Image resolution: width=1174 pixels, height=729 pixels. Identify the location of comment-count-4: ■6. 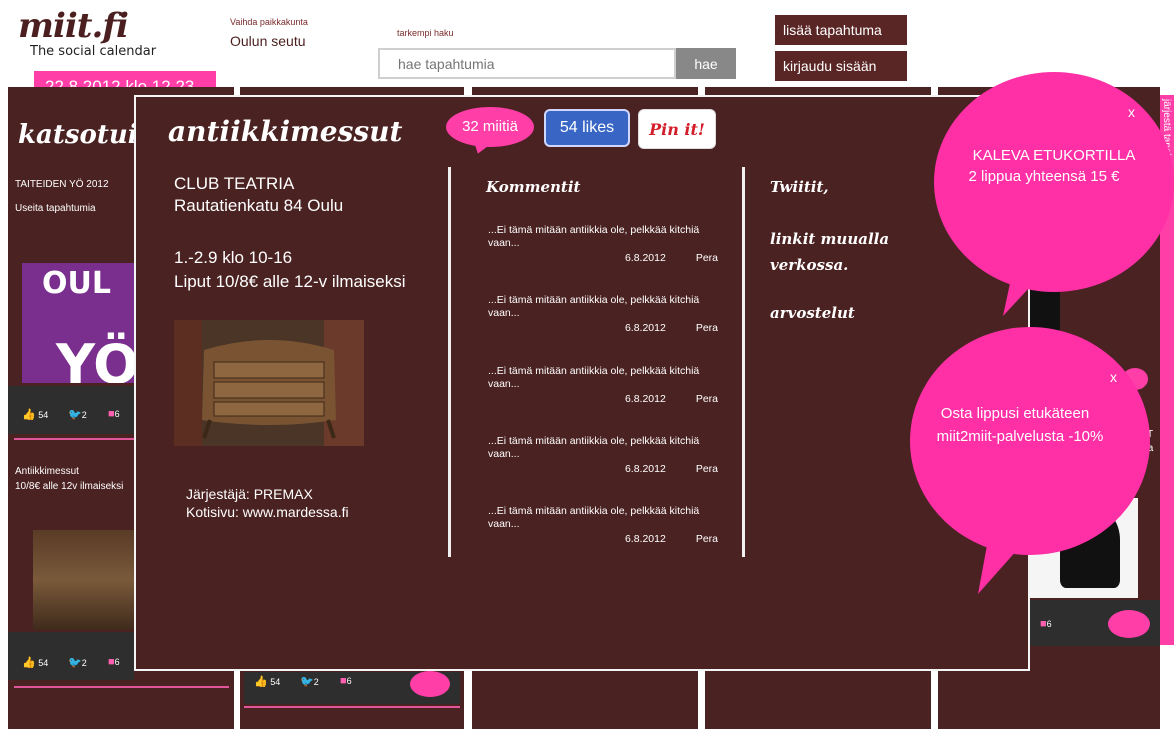
(1046, 624).